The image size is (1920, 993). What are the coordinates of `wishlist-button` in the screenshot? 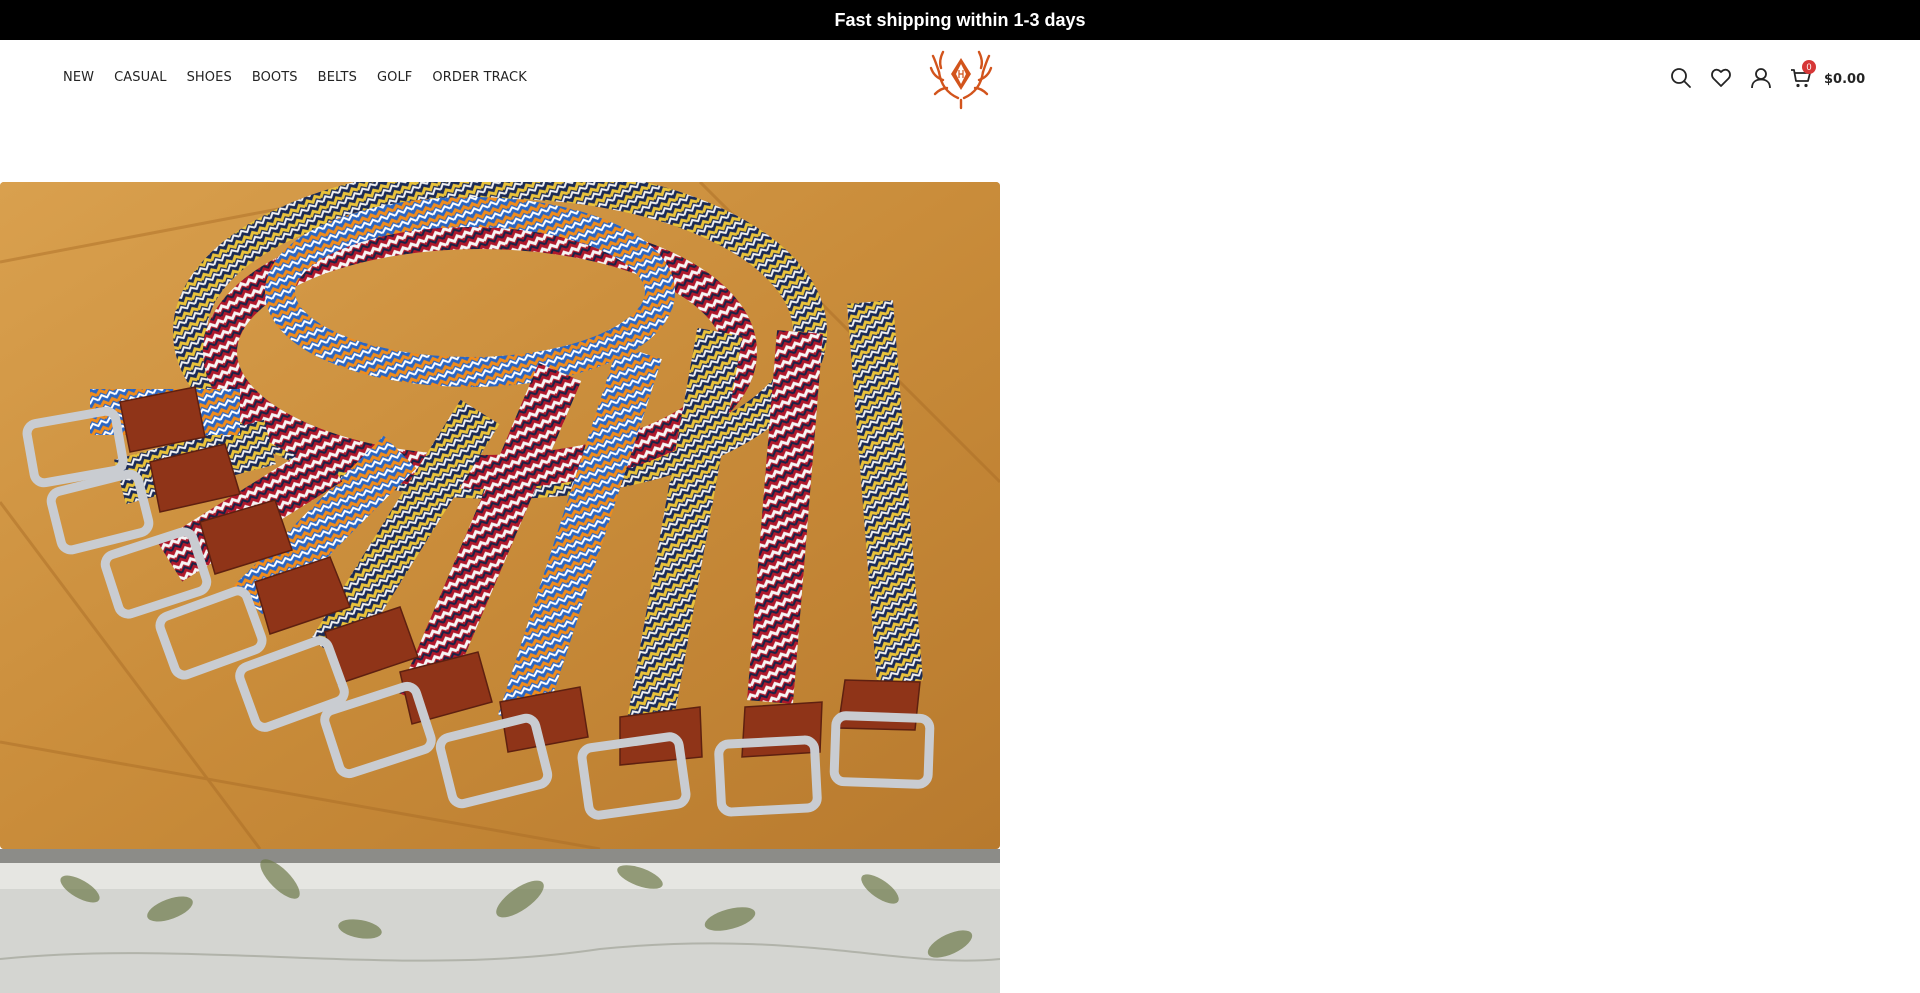 It's located at (1721, 78).